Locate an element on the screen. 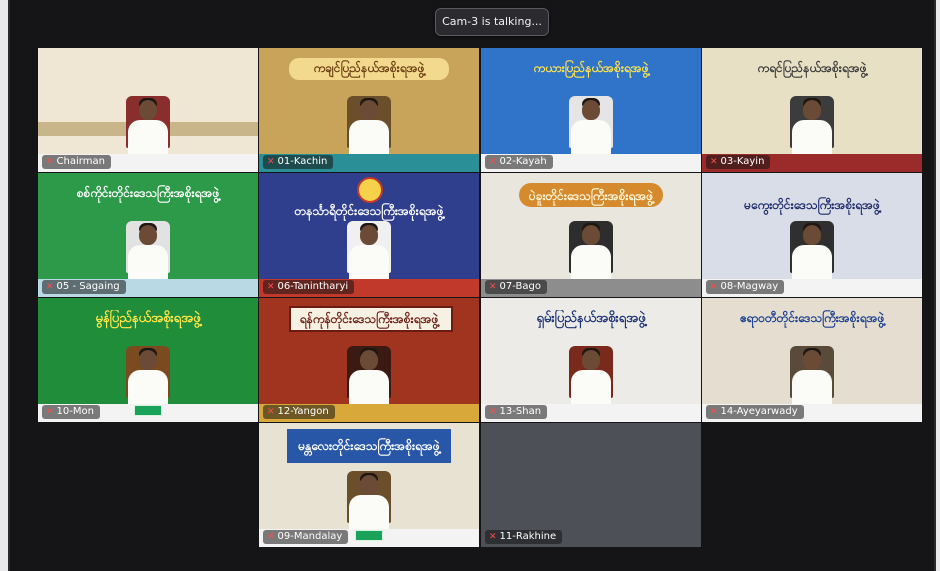 Image resolution: width=940 pixels, height=571 pixels. participant-label: ✕ 09-Mandalay is located at coordinates (306, 537).